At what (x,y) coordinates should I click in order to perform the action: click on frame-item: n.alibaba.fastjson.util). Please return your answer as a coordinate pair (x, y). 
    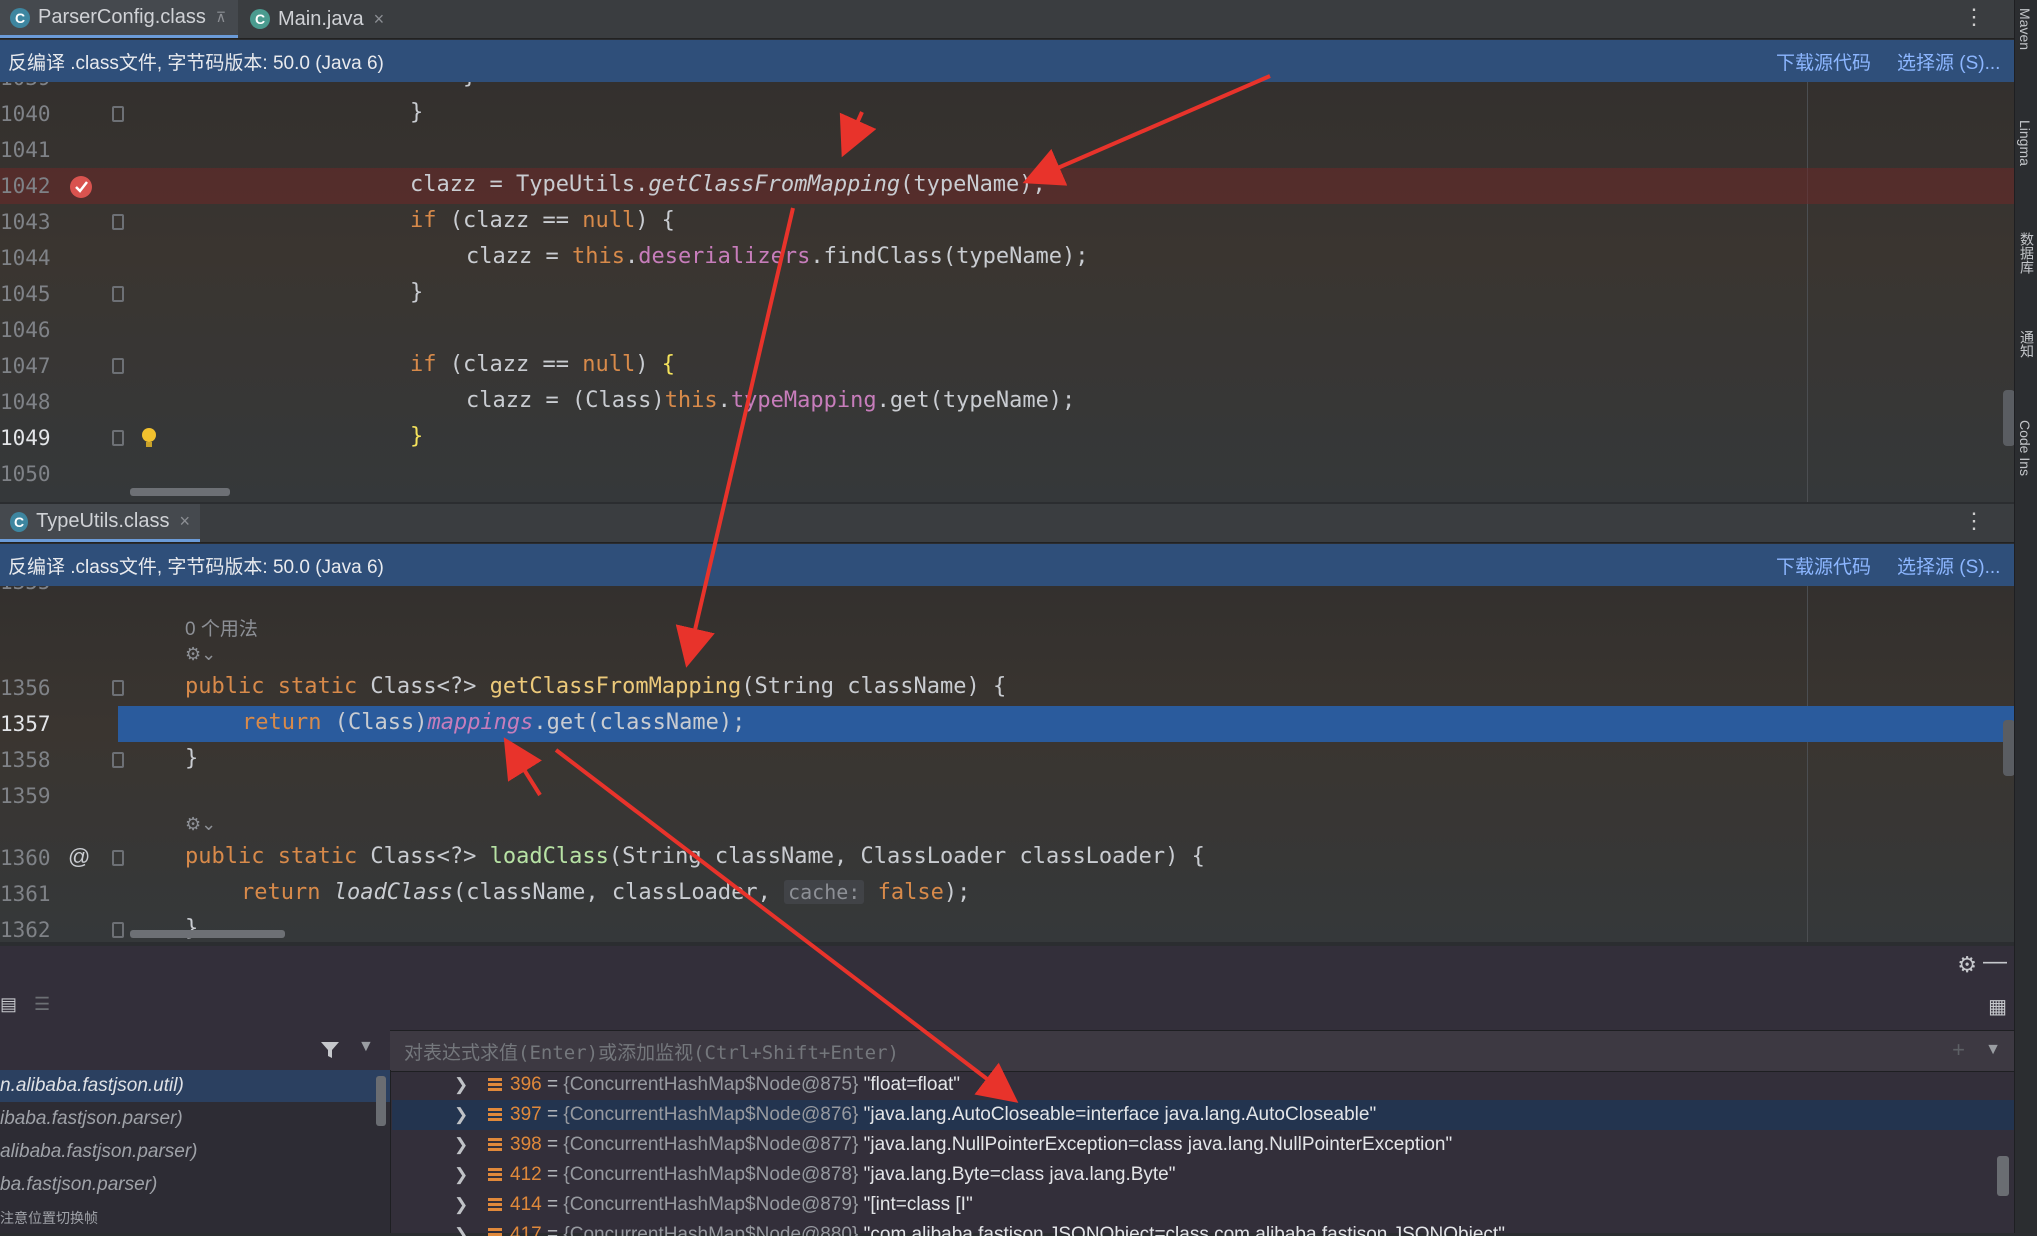
    Looking at the image, I should click on (195, 1086).